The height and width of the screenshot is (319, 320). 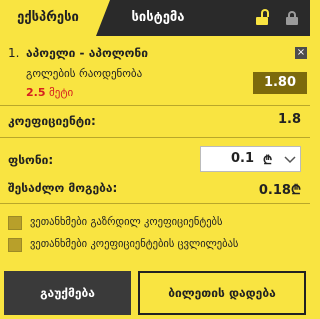 I want to click on bet-index: 1., so click(x=14, y=53).